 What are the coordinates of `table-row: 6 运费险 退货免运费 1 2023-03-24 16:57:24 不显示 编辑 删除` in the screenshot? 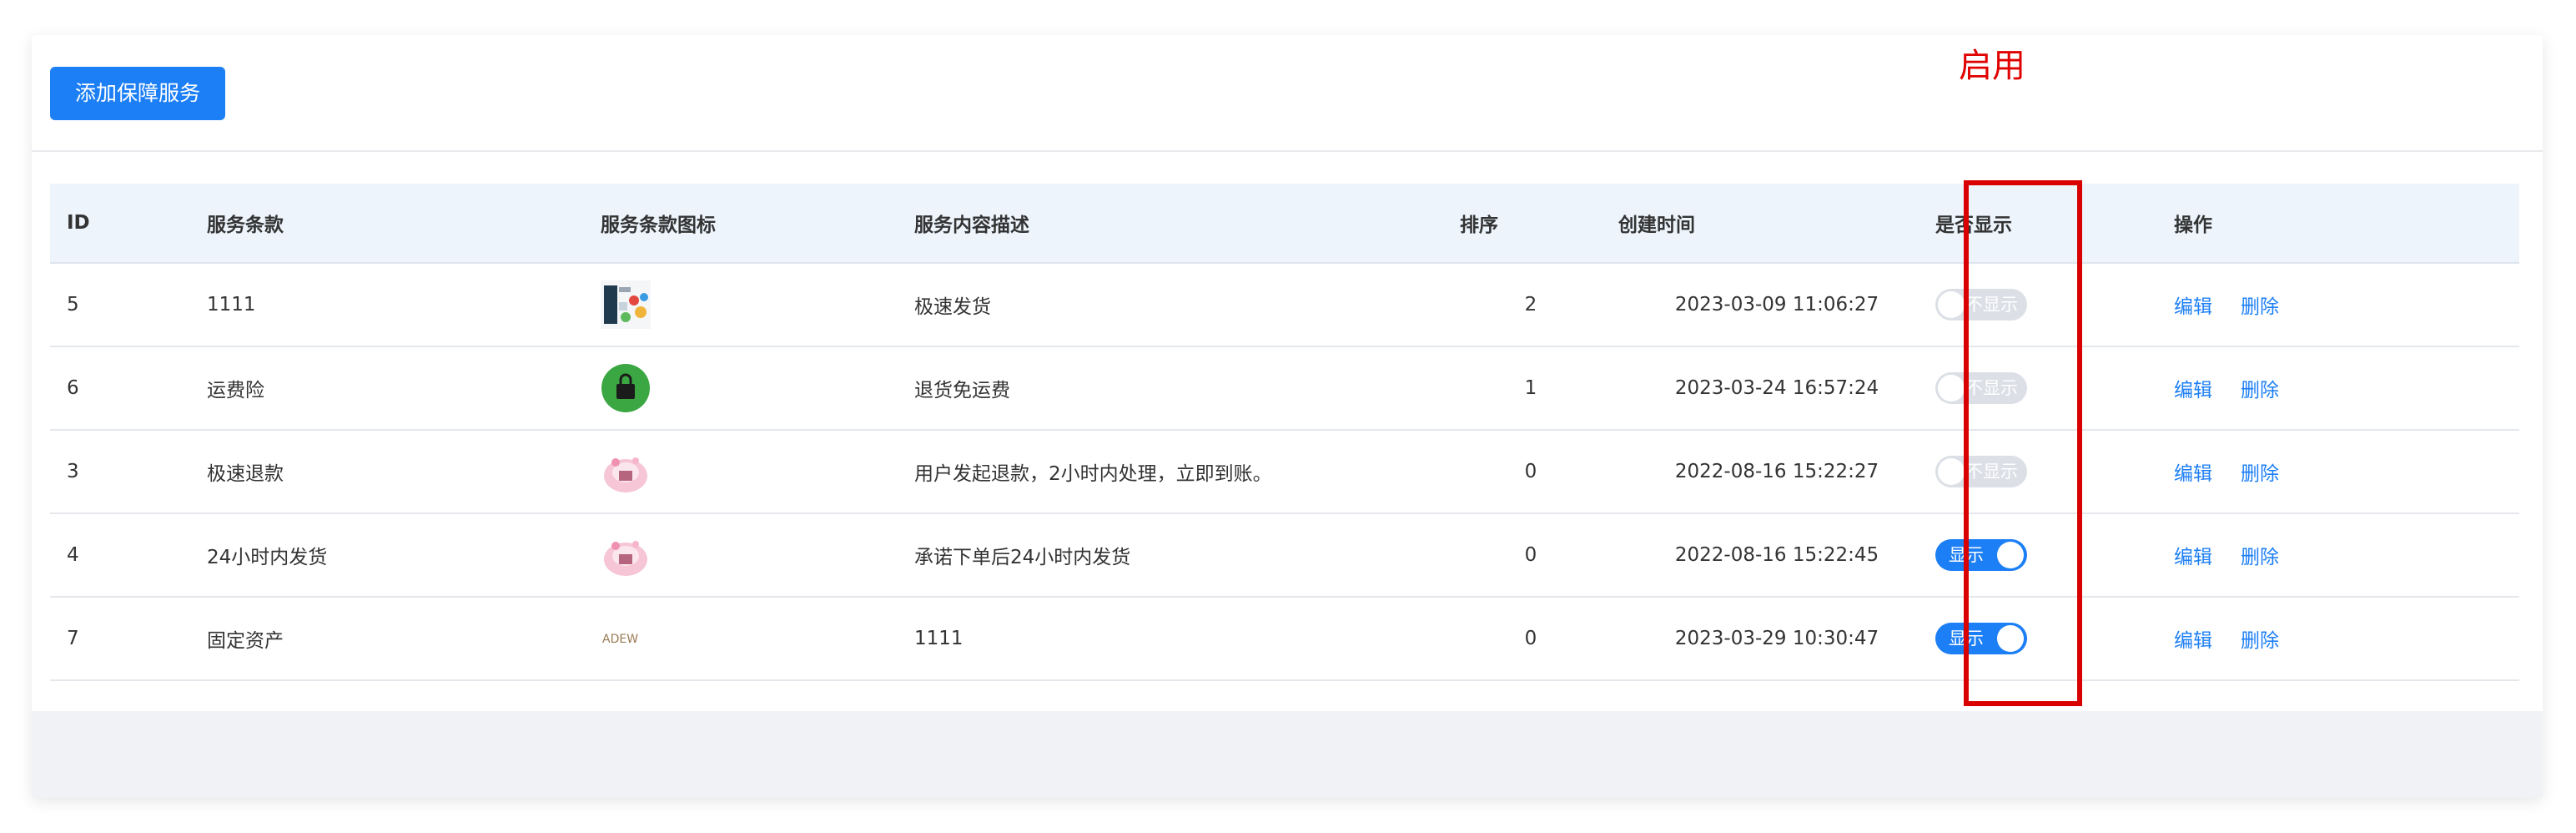 It's located at (1284, 389).